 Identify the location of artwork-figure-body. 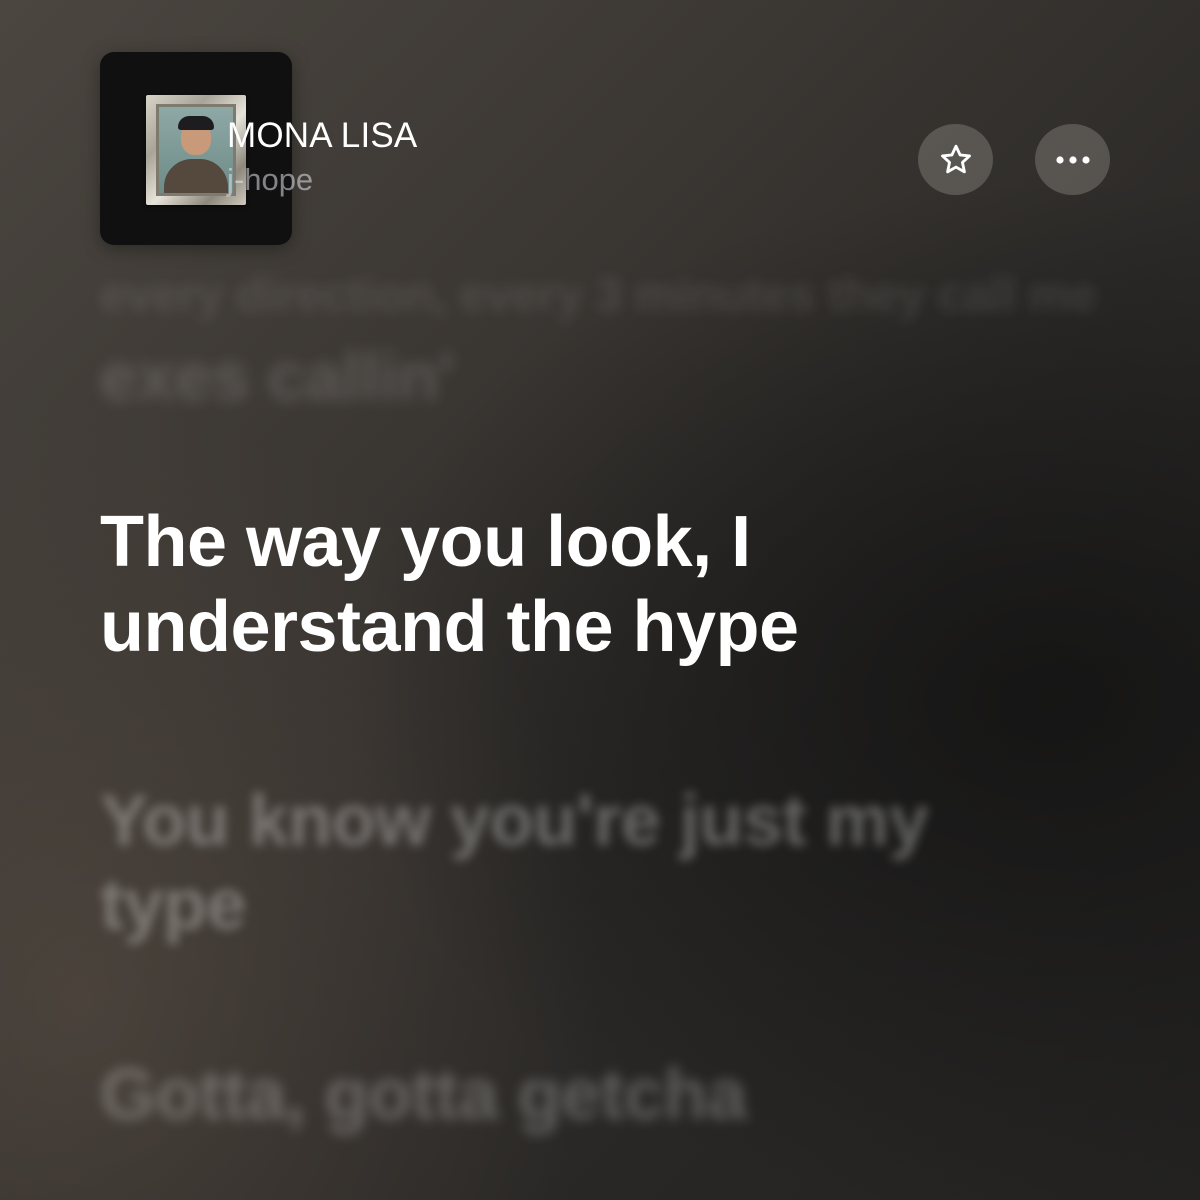
(196, 176).